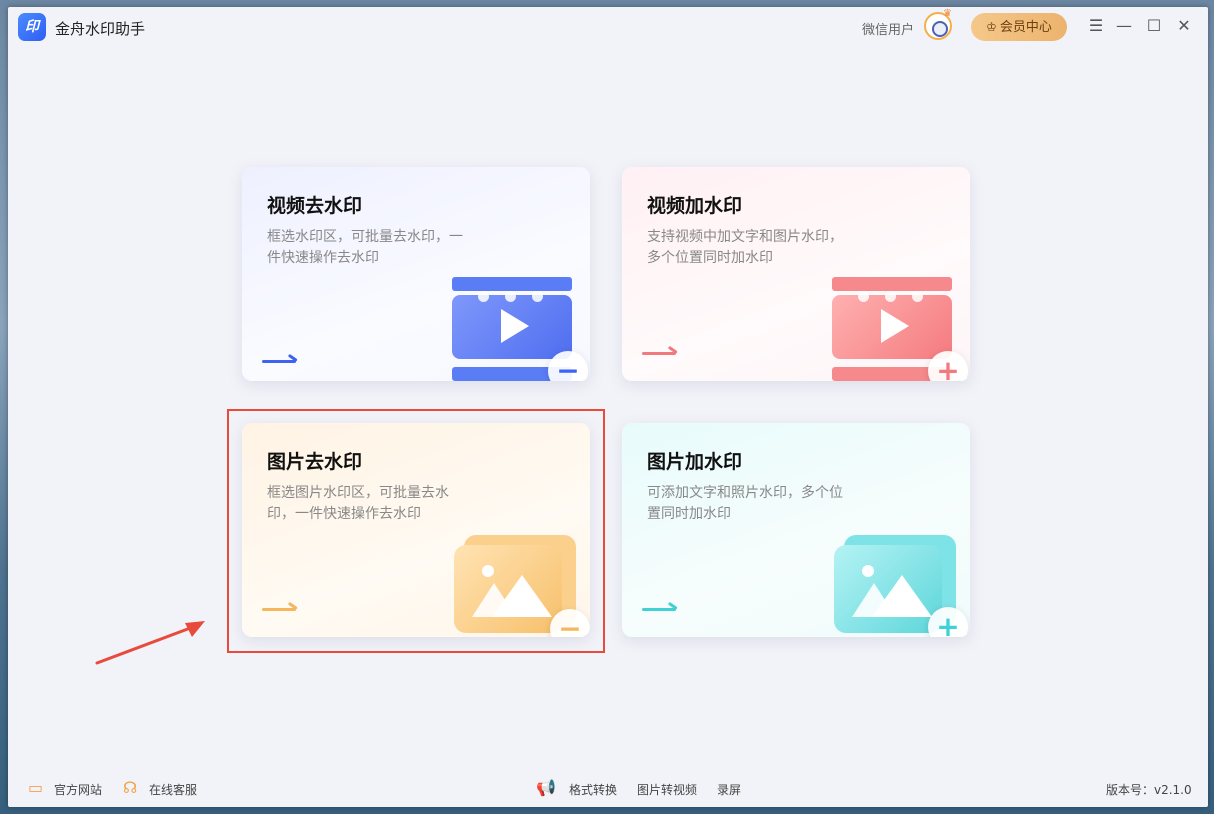  I want to click on panda-avatar-icon, so click(940, 29).